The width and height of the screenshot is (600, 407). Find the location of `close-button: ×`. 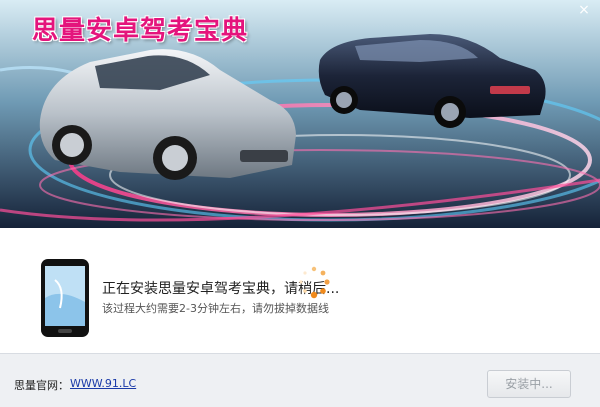

close-button: × is located at coordinates (584, 10).